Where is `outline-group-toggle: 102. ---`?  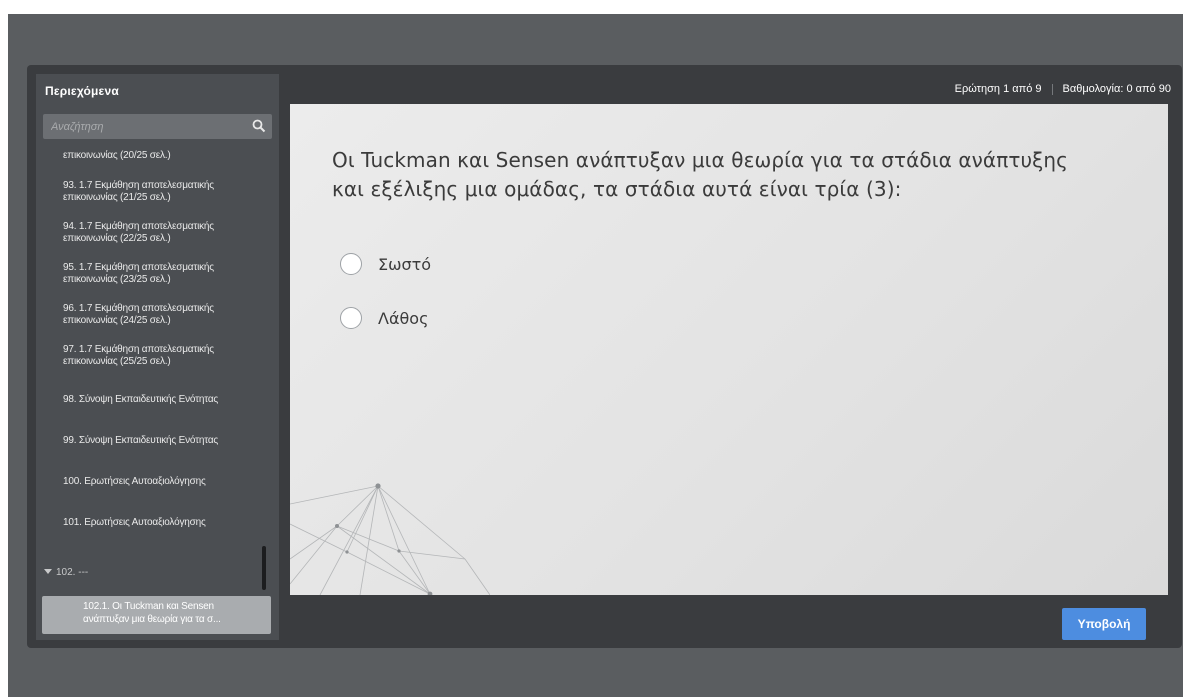 outline-group-toggle: 102. --- is located at coordinates (66, 572).